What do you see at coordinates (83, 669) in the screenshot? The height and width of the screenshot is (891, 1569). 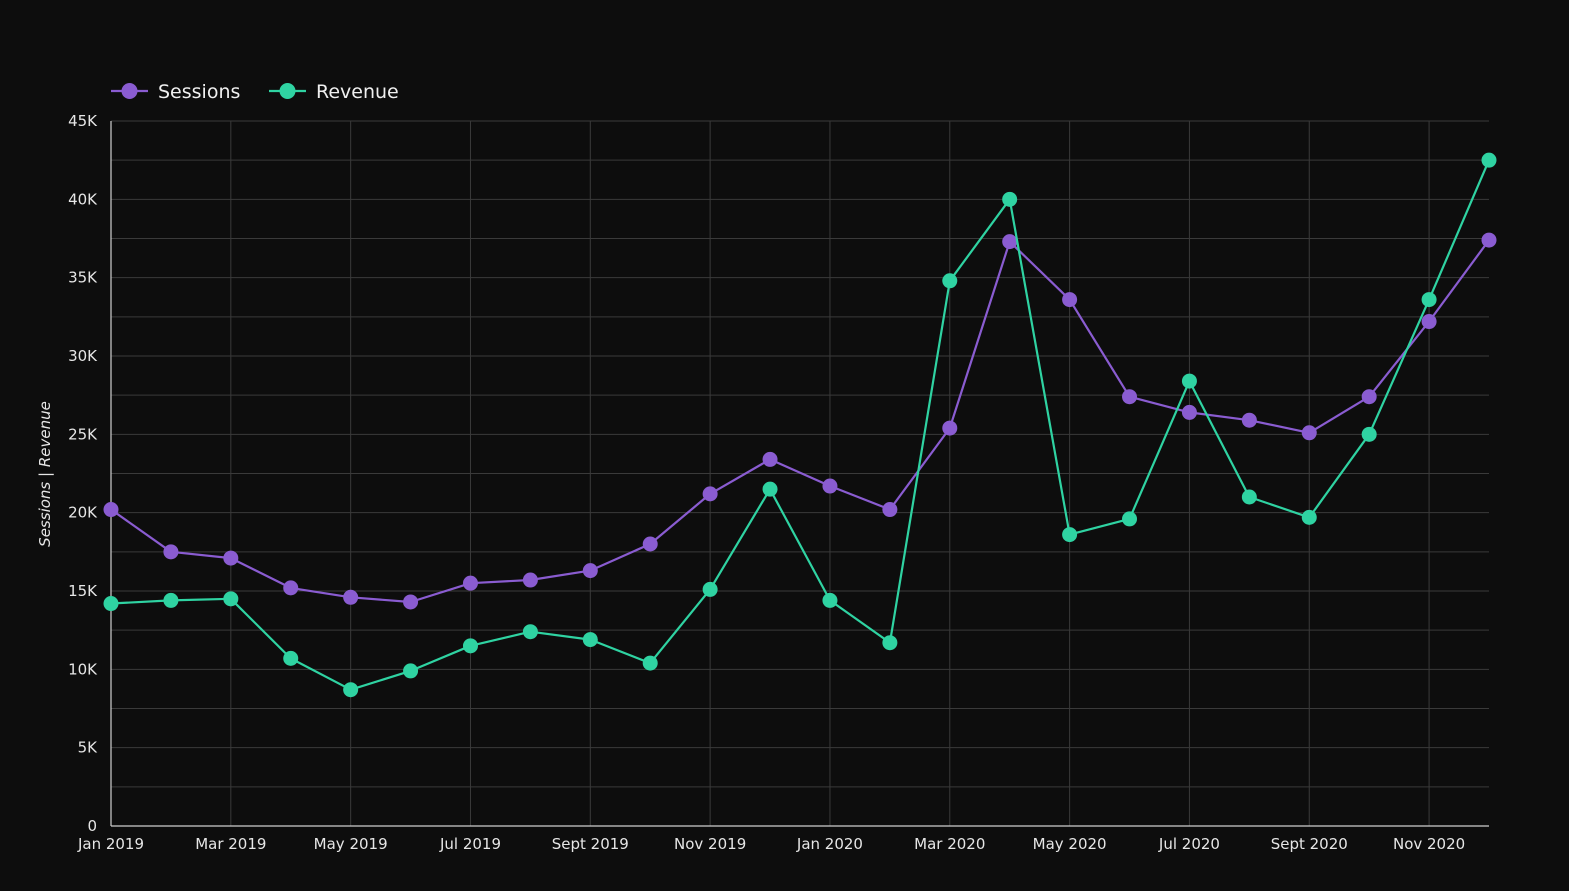 I see `y-tick-label: 10K` at bounding box center [83, 669].